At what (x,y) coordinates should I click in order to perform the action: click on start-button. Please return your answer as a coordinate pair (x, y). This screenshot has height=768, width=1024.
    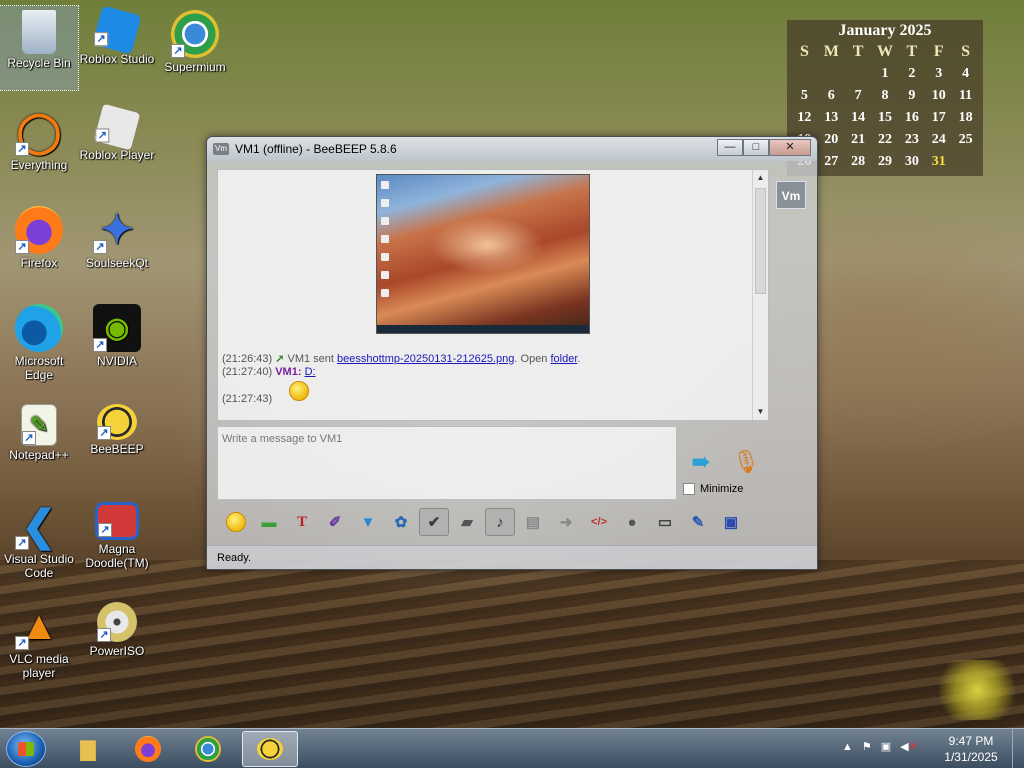
    Looking at the image, I should click on (26, 749).